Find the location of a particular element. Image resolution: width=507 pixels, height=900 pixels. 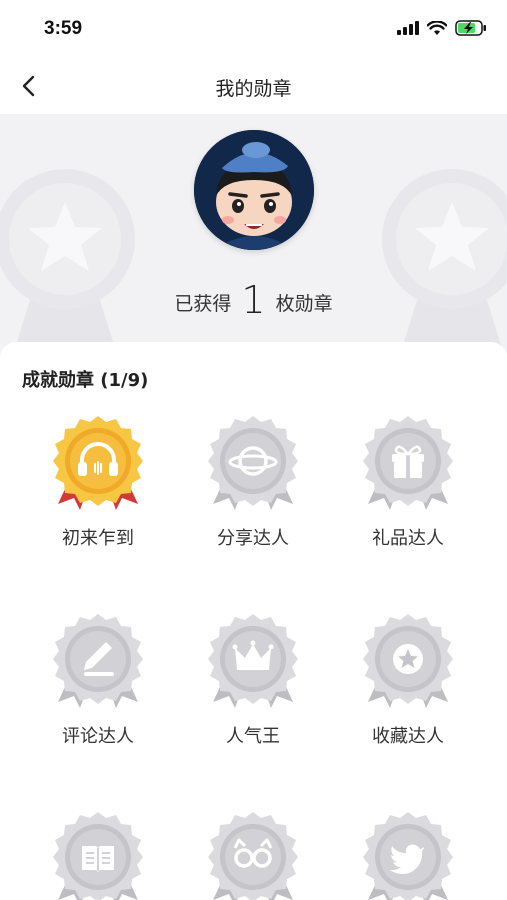

status-time: 3:59 is located at coordinates (63, 28).